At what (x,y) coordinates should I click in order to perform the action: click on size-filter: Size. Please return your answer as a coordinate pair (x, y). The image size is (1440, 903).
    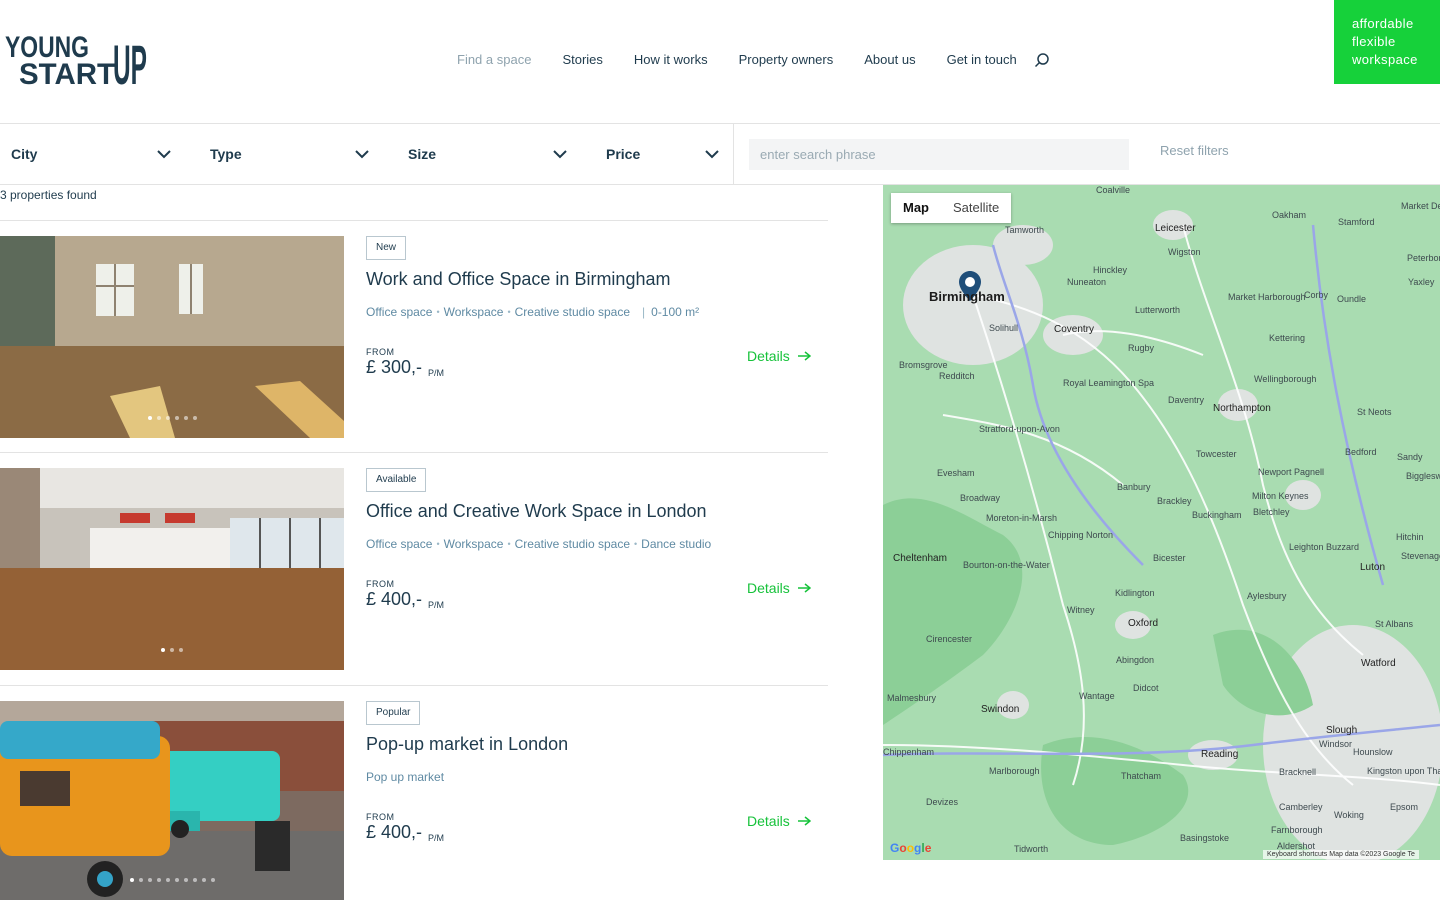
    Looking at the image, I should click on (487, 154).